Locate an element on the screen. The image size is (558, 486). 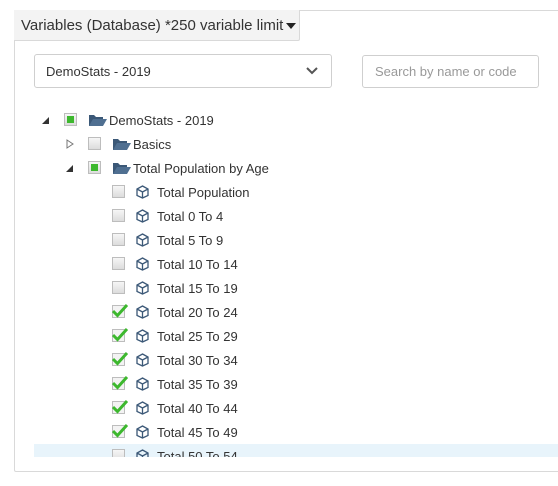
tree-leaf-label: Total 20 To 24 is located at coordinates (197, 312).